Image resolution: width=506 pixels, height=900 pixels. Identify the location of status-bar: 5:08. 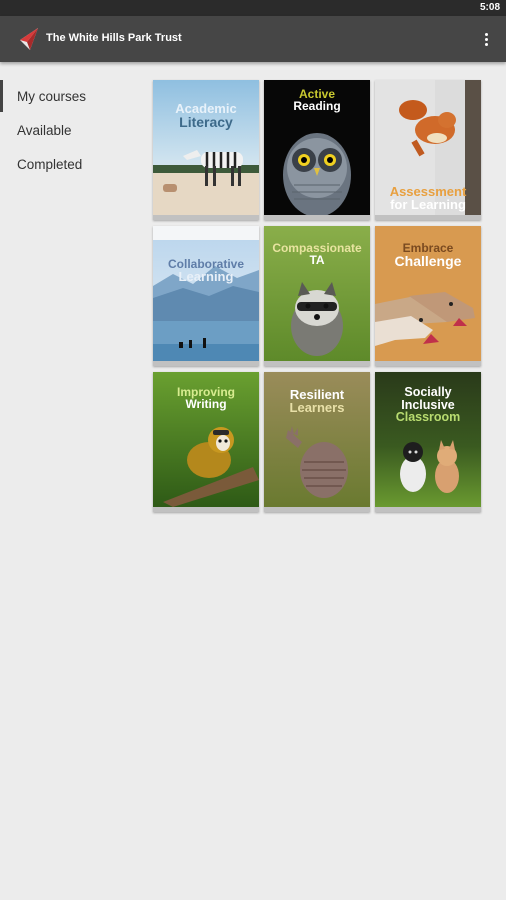
(253, 8).